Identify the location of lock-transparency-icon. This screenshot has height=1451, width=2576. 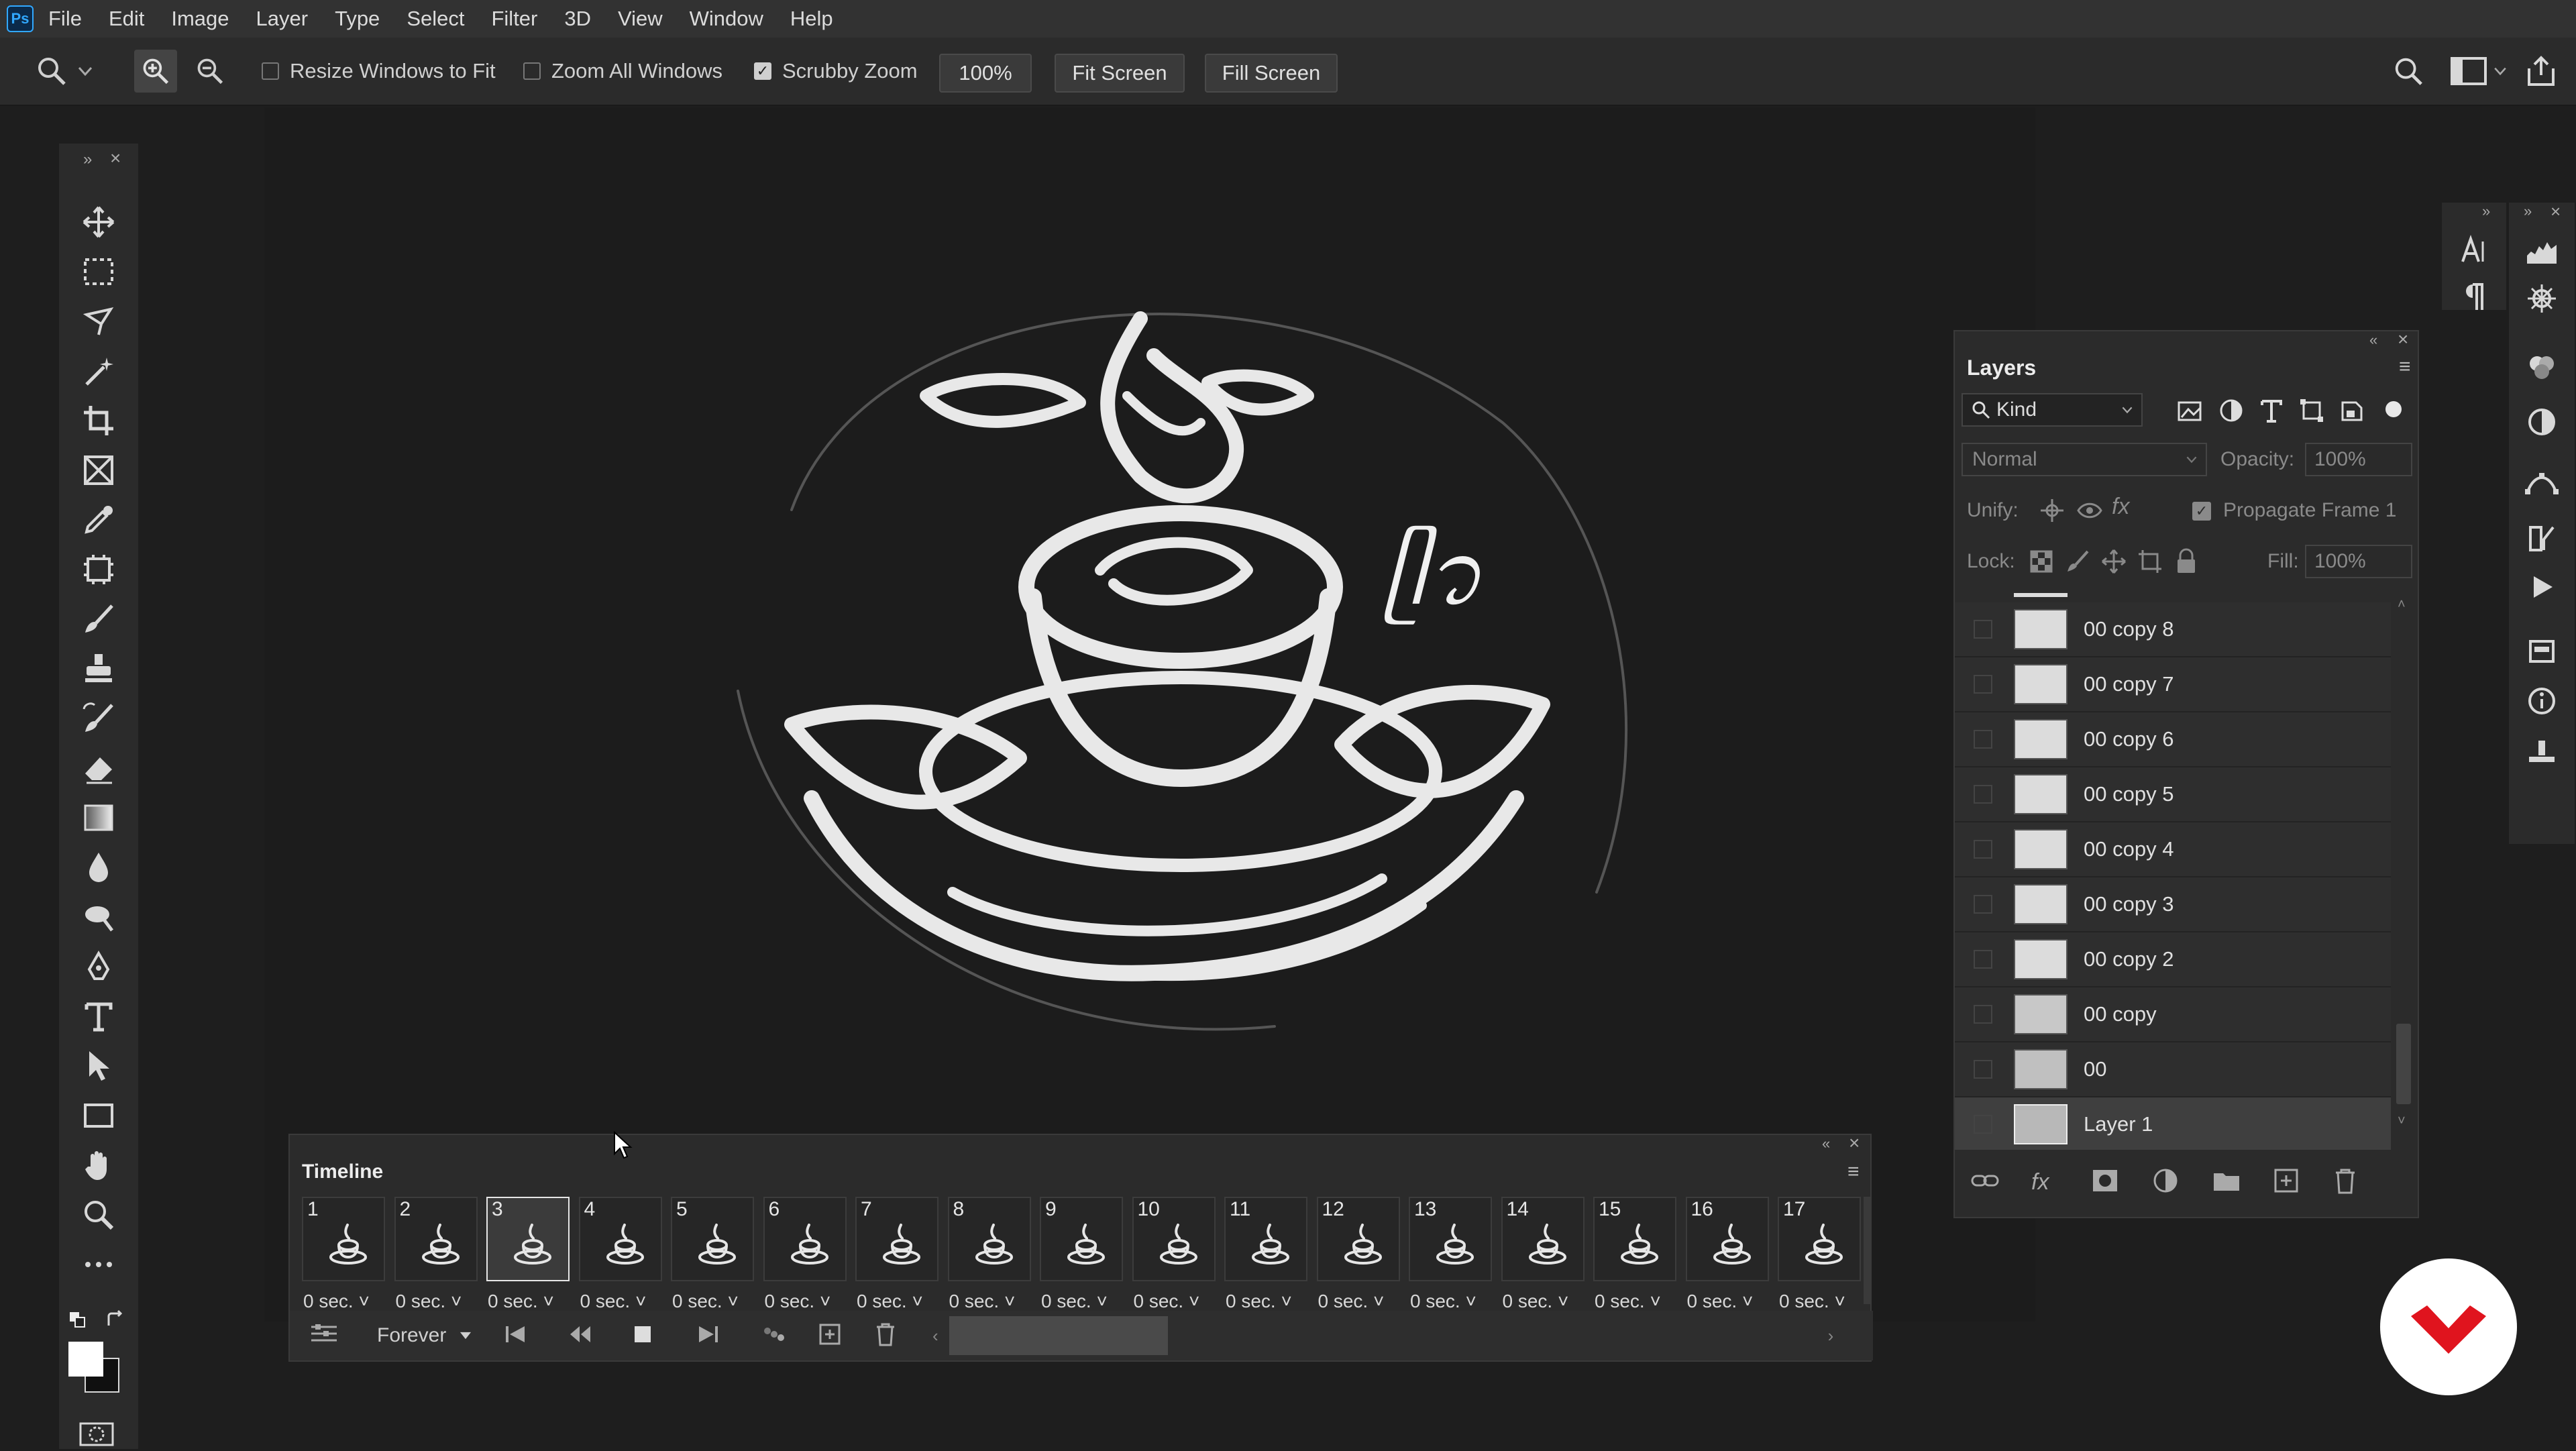
(2041, 561).